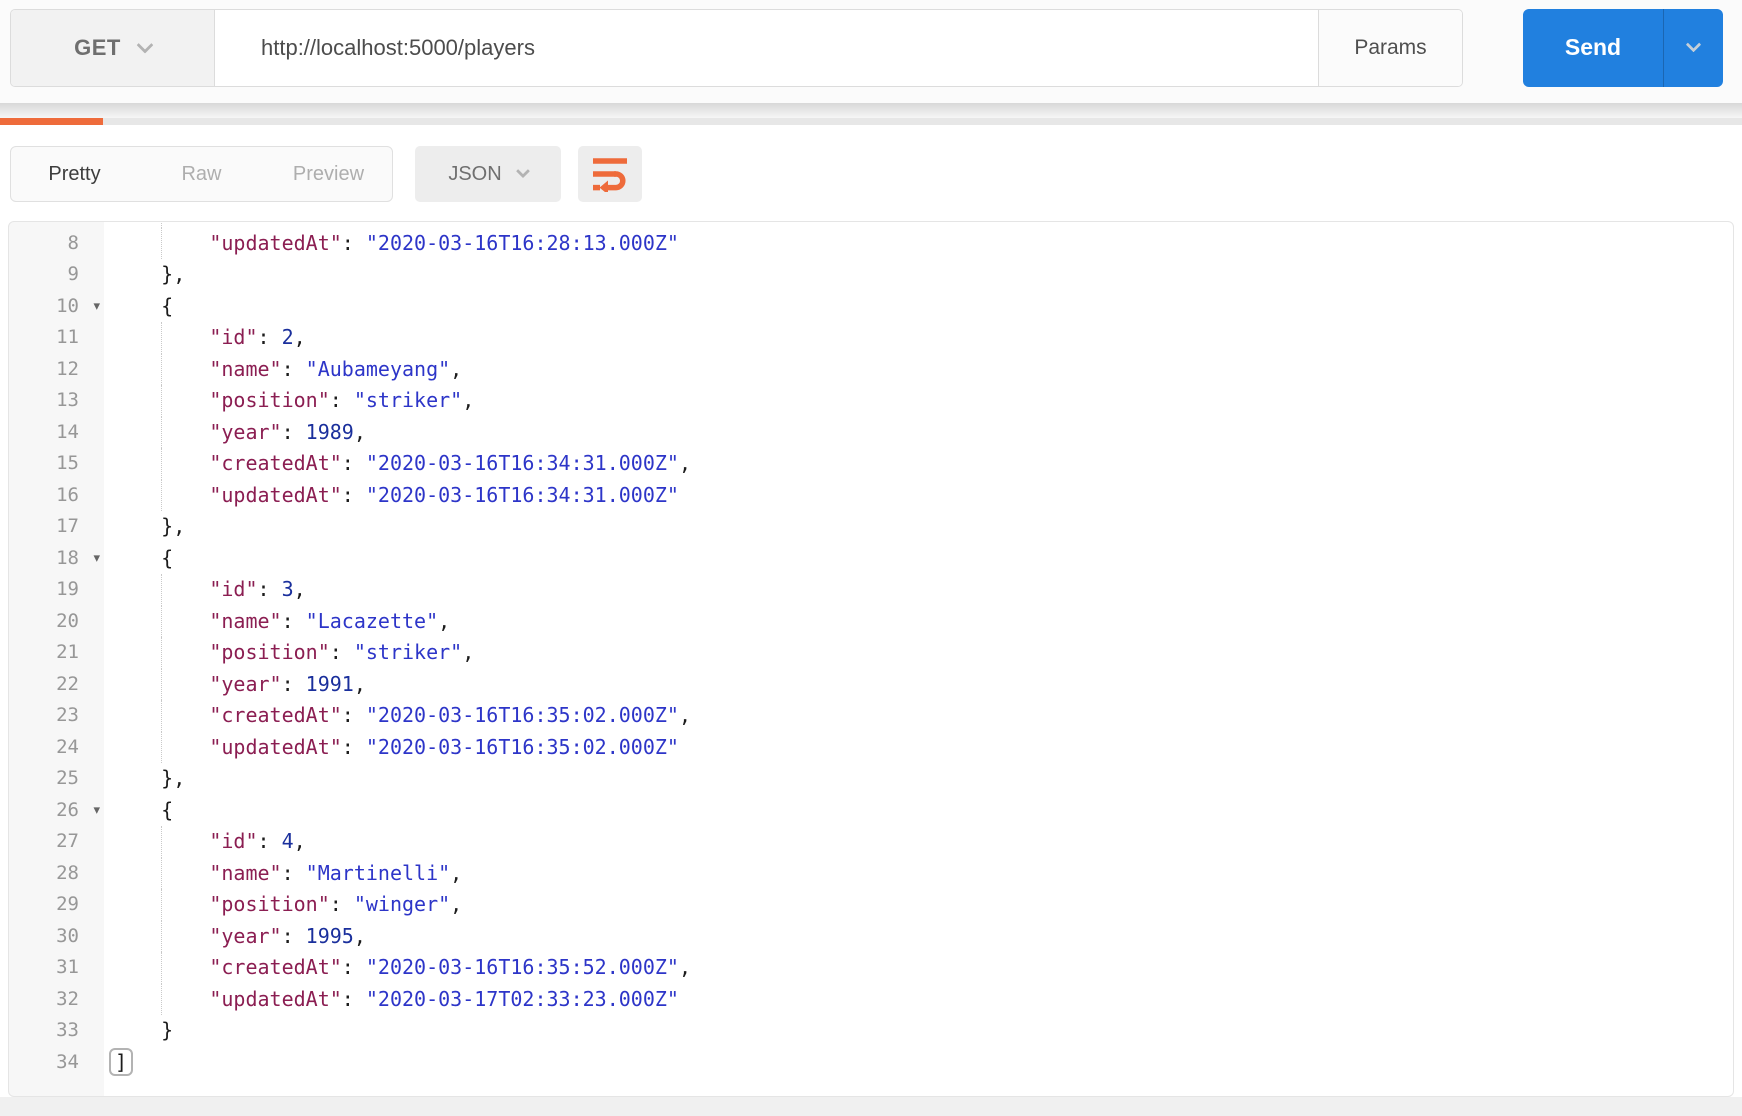  Describe the element at coordinates (67, 652) in the screenshot. I see `line-number: 21` at that location.